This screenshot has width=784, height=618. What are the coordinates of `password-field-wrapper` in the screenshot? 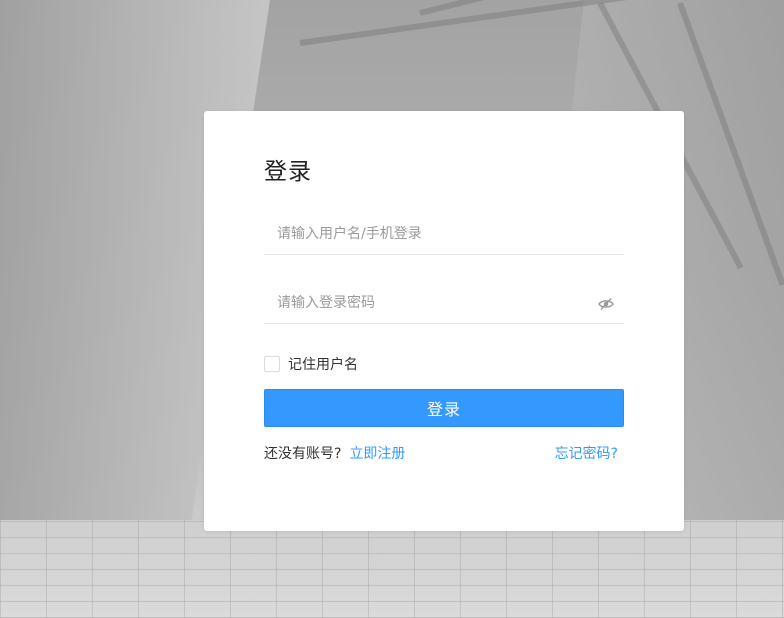 It's located at (444, 303).